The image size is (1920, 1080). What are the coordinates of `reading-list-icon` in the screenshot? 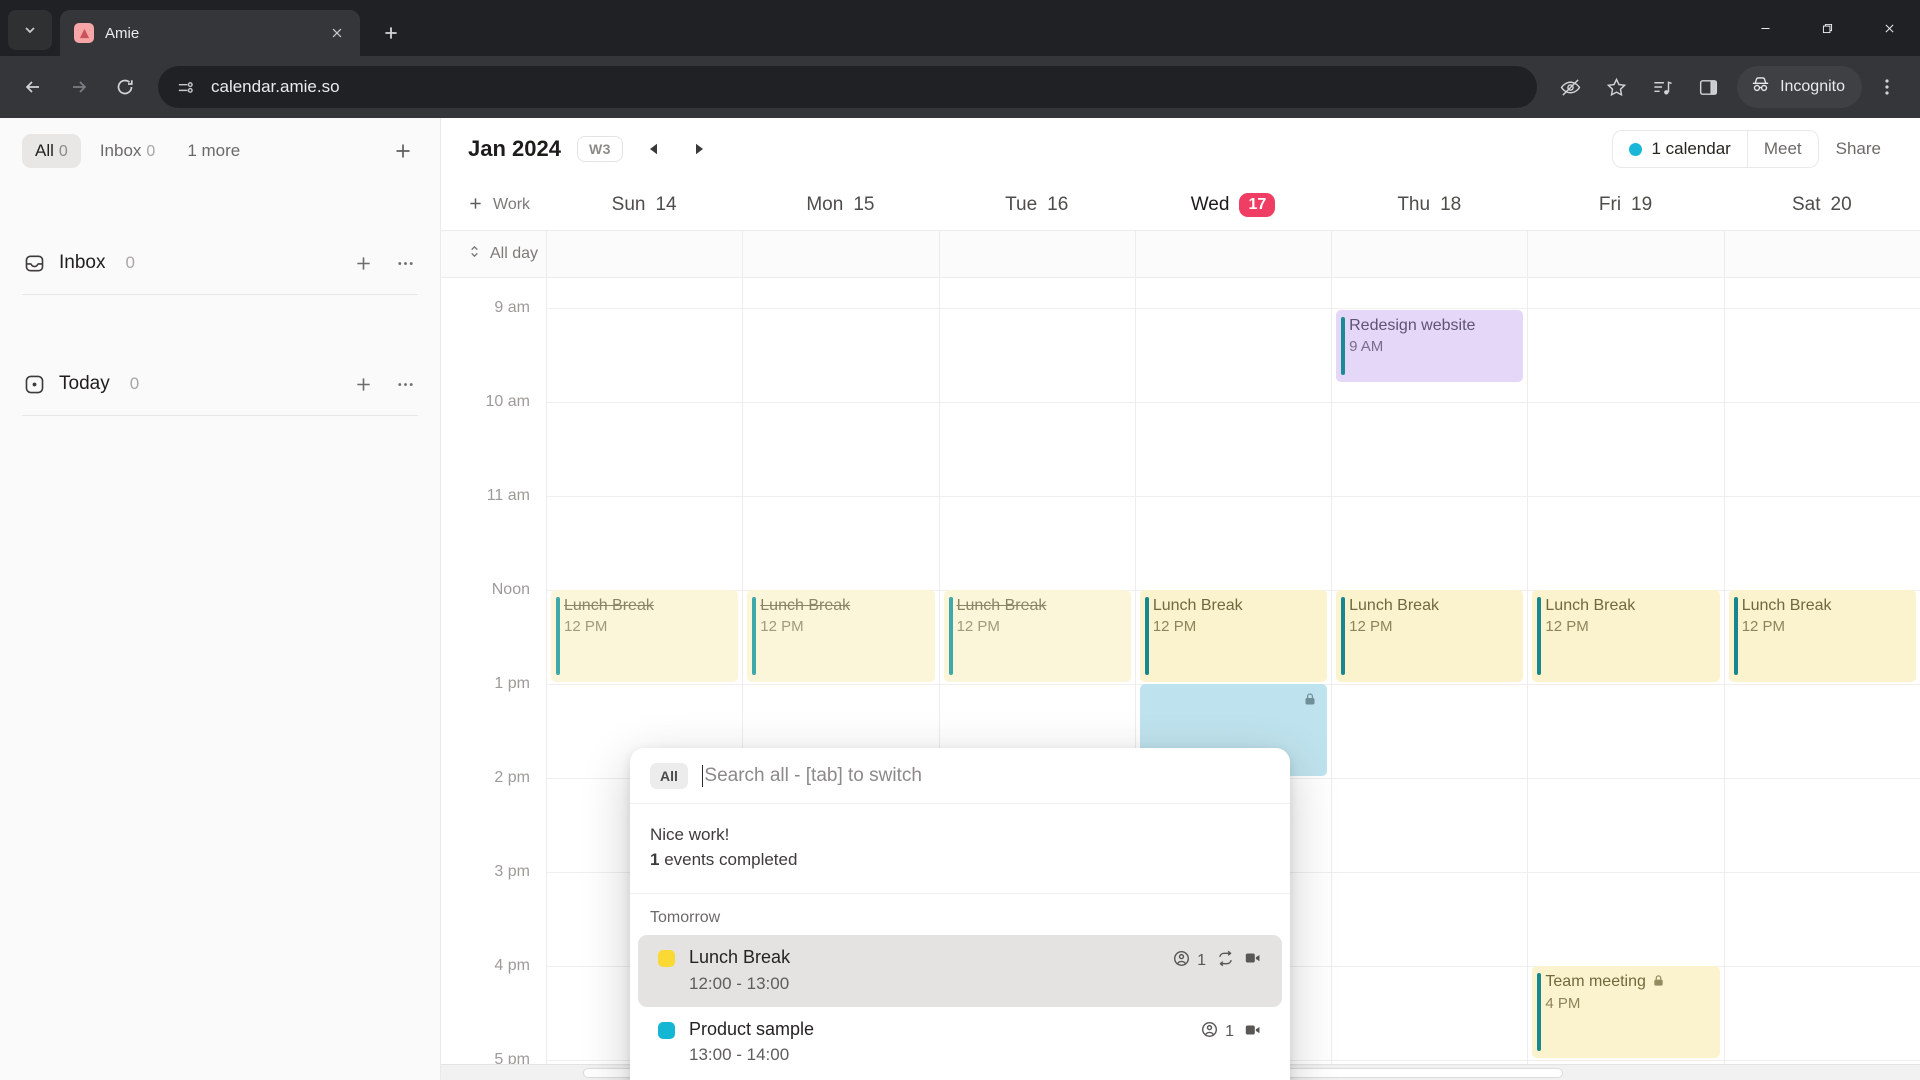 It's located at (1662, 87).